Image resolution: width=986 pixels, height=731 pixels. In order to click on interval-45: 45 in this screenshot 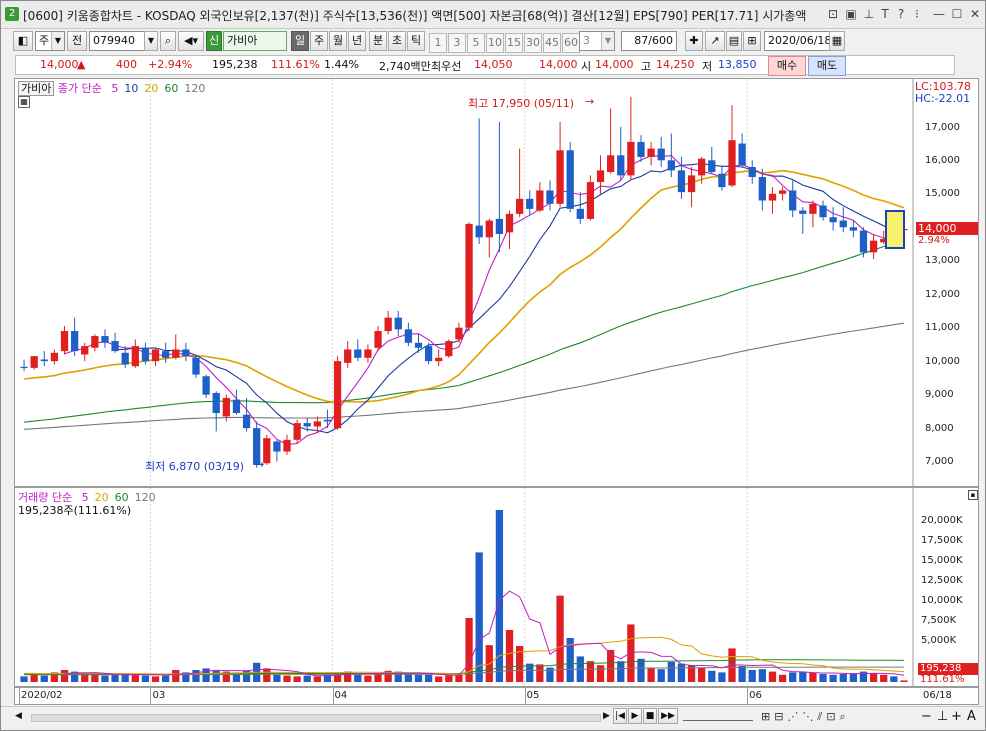, I will do `click(552, 43)`.